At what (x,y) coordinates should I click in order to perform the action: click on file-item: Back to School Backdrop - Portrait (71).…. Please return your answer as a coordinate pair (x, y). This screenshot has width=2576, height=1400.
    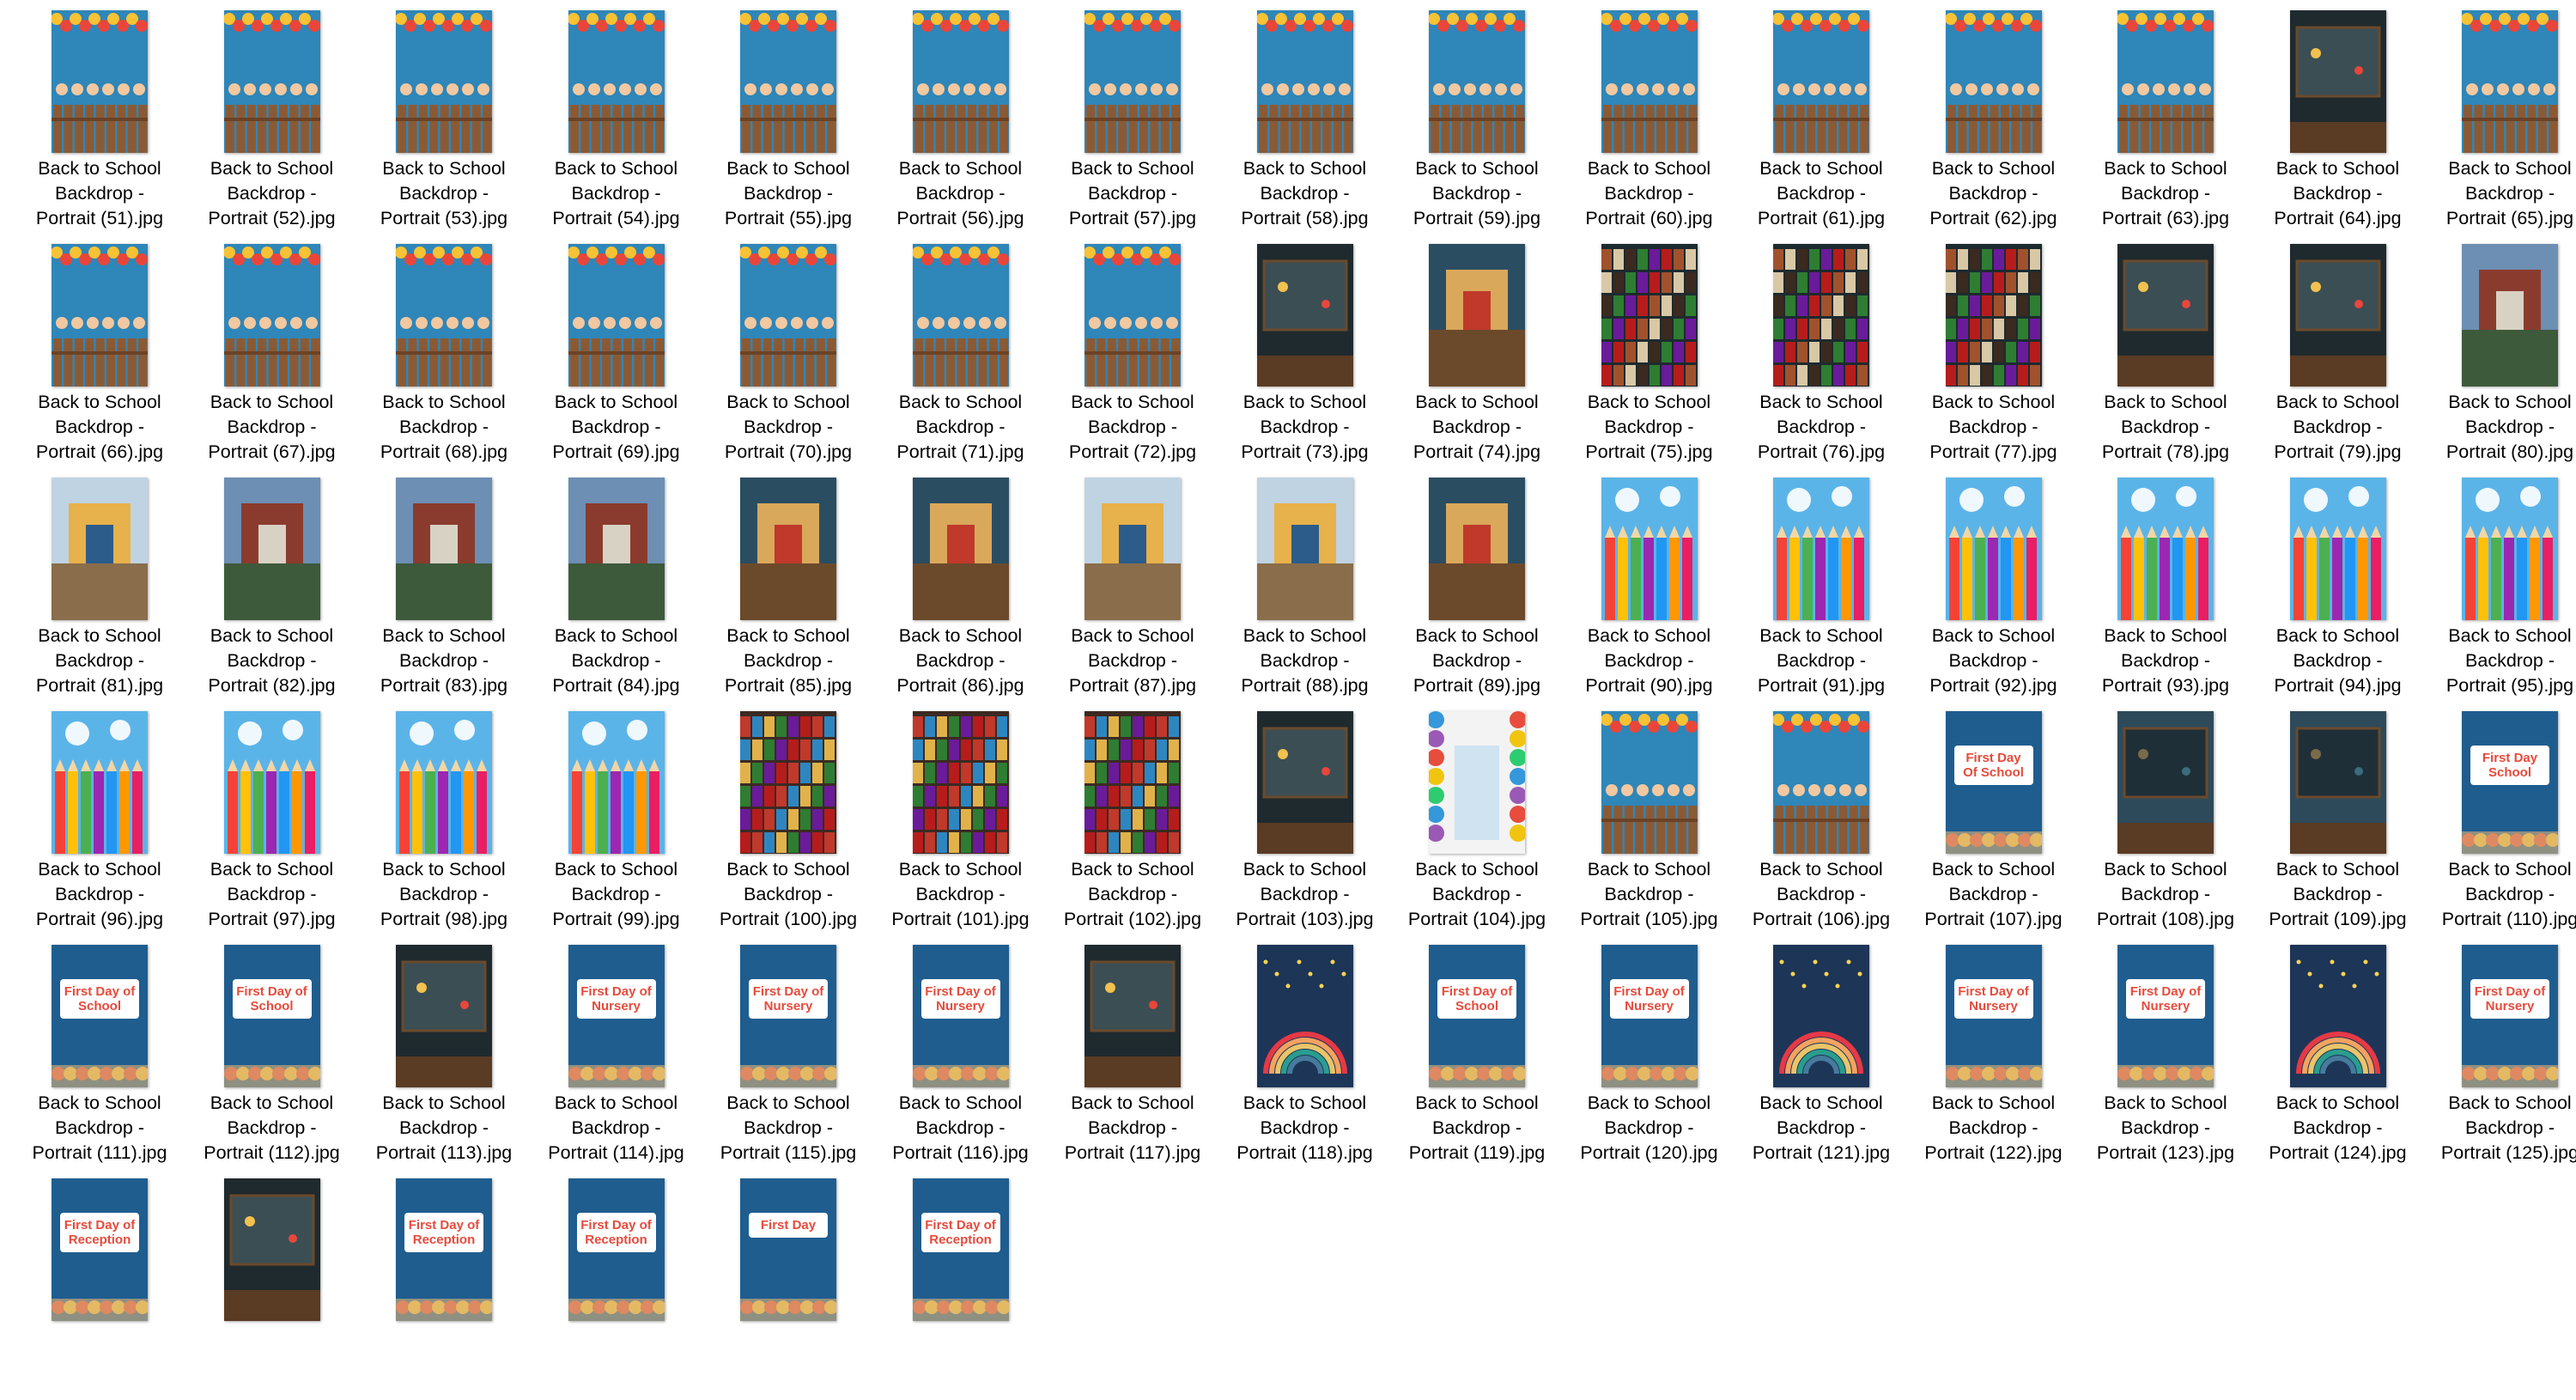
    Looking at the image, I should click on (961, 350).